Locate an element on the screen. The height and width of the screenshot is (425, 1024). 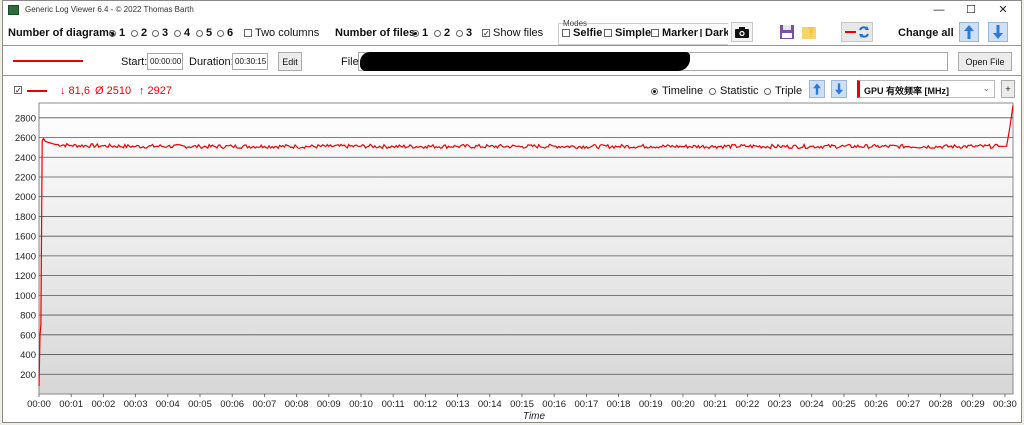
x-tick-label: 00:26 is located at coordinates (876, 404).